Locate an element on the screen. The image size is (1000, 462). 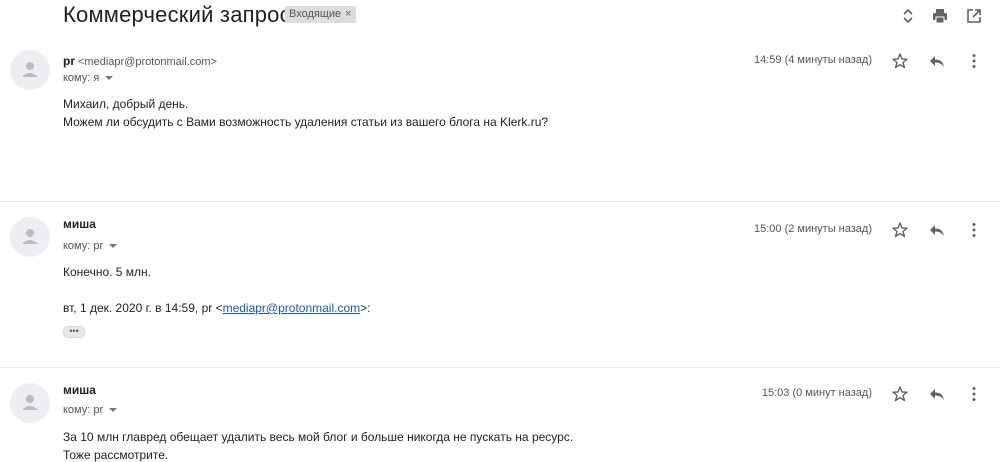
recipient-dropdown: кому: я is located at coordinates (88, 78).